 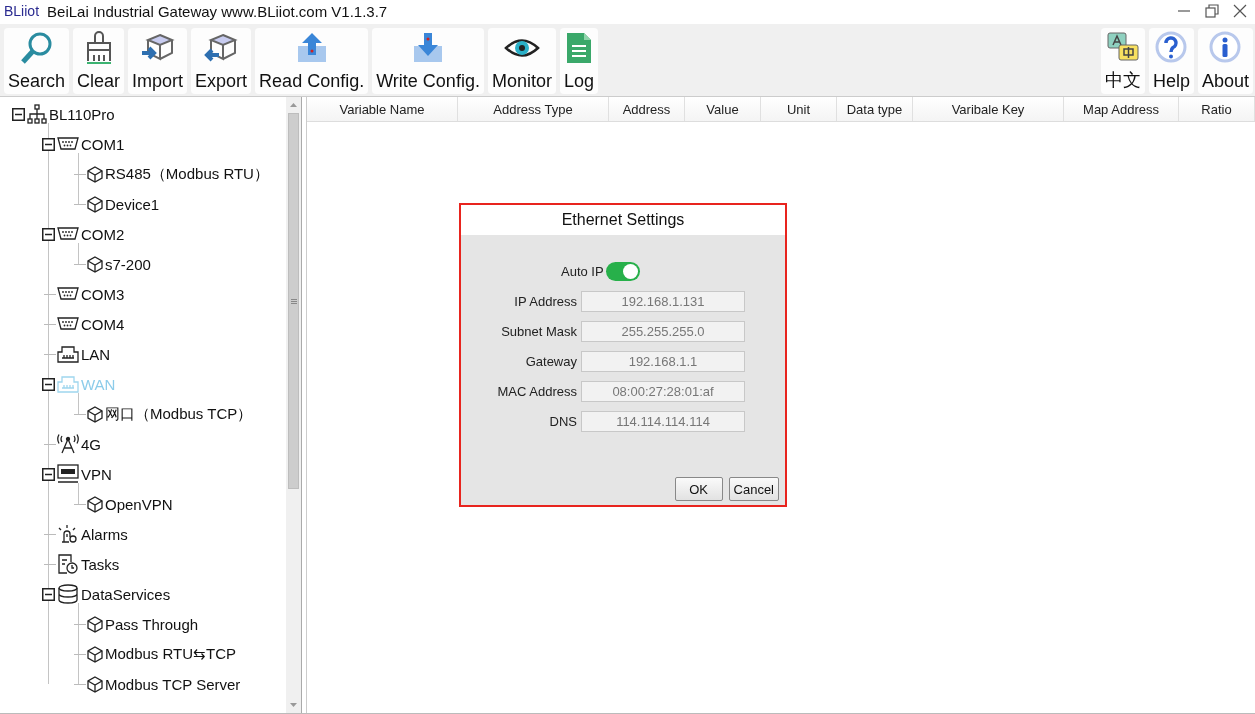 I want to click on column-header: Value, so click(x=723, y=109).